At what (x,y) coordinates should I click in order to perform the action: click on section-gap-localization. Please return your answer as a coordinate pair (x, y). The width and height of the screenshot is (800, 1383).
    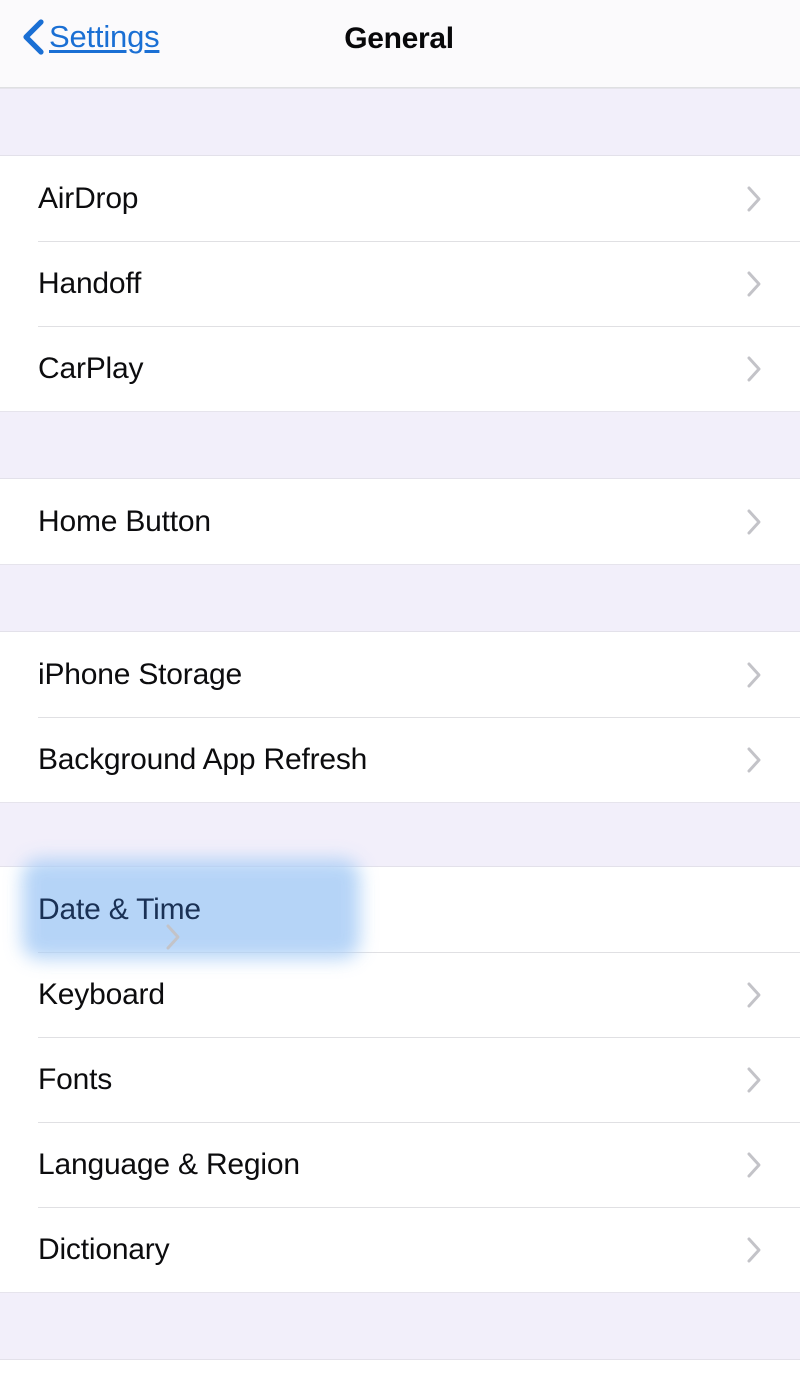
    Looking at the image, I should click on (400, 834).